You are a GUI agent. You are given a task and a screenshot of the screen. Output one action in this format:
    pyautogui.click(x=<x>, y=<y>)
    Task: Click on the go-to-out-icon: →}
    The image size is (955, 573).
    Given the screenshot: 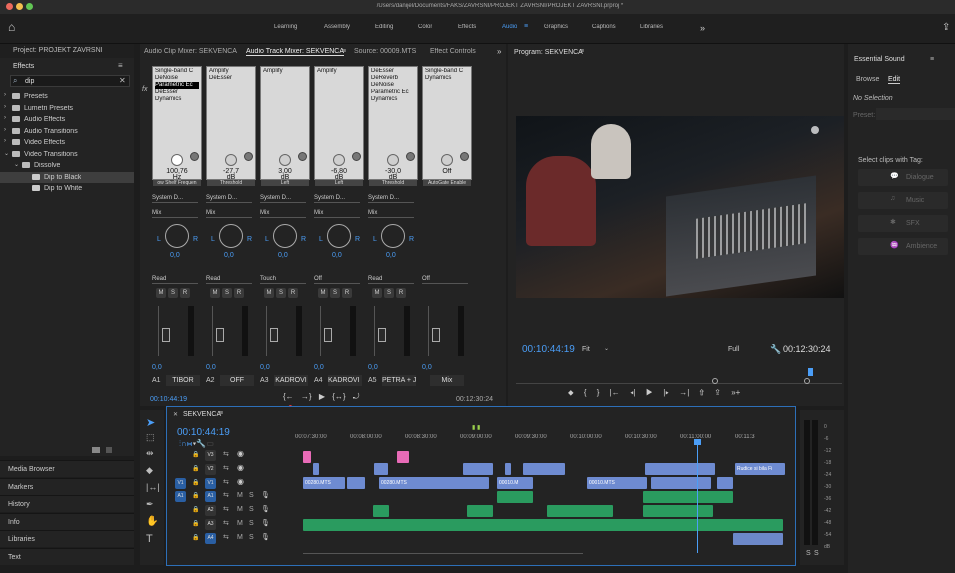 What is the action you would take?
    pyautogui.click(x=306, y=396)
    